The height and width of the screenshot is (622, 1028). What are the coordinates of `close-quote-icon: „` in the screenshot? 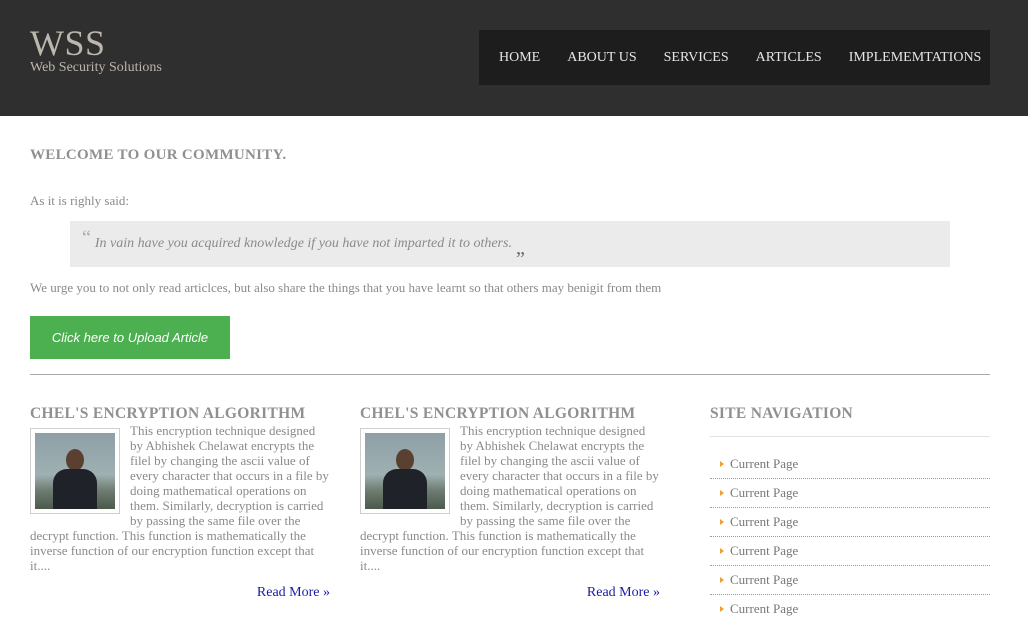 It's located at (520, 247).